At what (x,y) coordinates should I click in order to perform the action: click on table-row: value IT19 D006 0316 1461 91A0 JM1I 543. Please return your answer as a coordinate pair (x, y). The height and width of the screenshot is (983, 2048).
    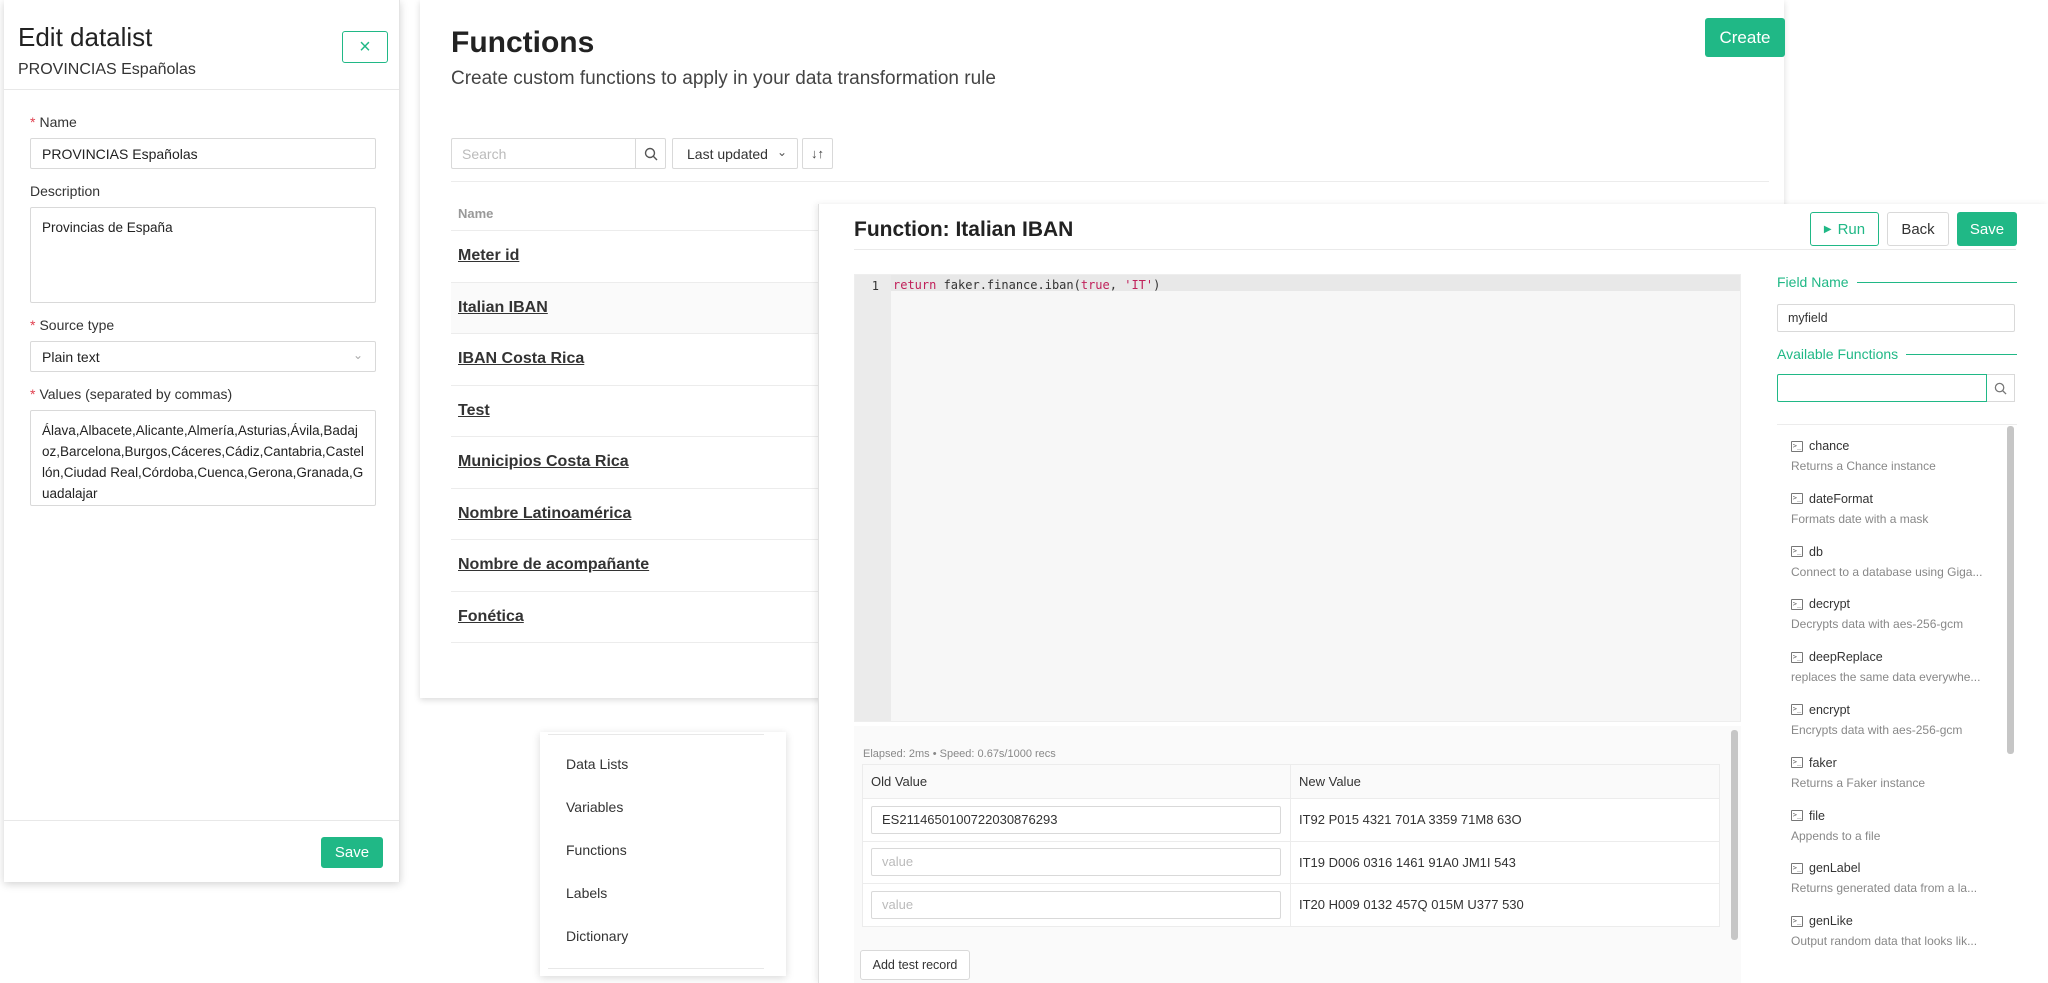
    Looking at the image, I should click on (1291, 861).